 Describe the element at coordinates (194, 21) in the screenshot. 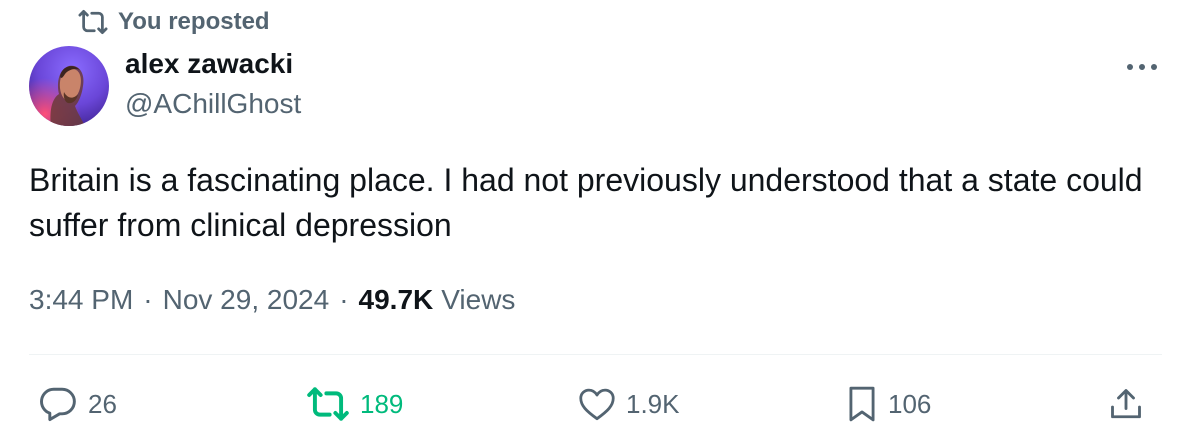

I see `repost-banner-text: You reposted` at that location.